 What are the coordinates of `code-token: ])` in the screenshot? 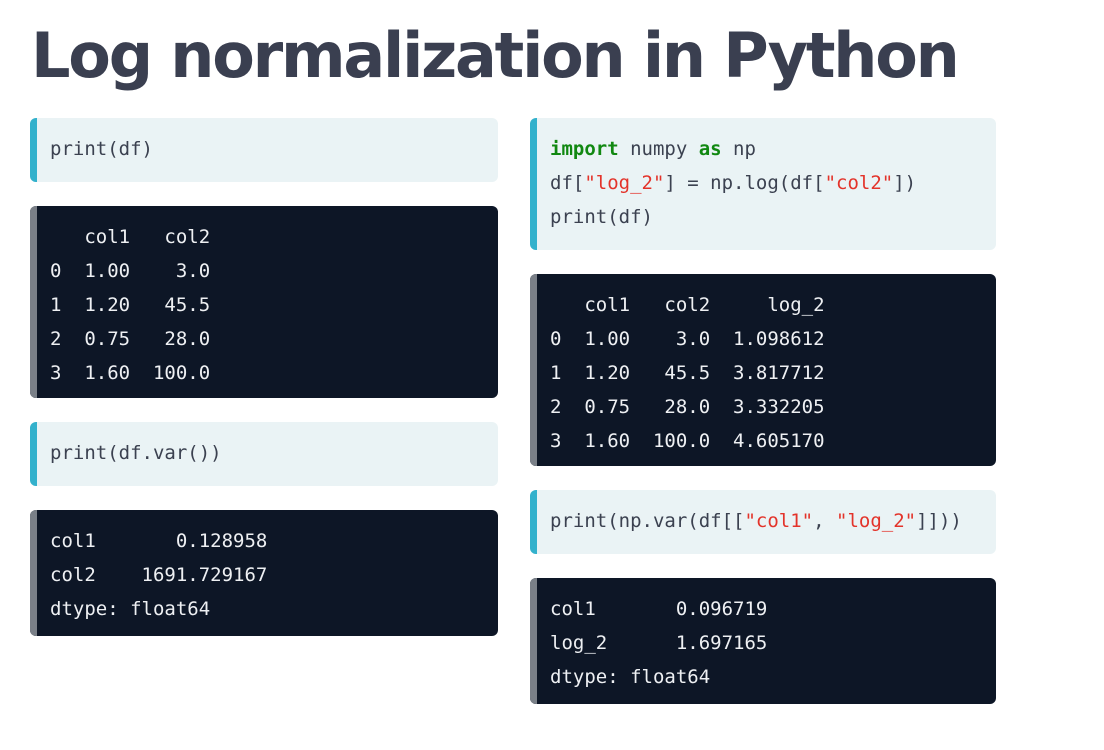 It's located at (905, 183).